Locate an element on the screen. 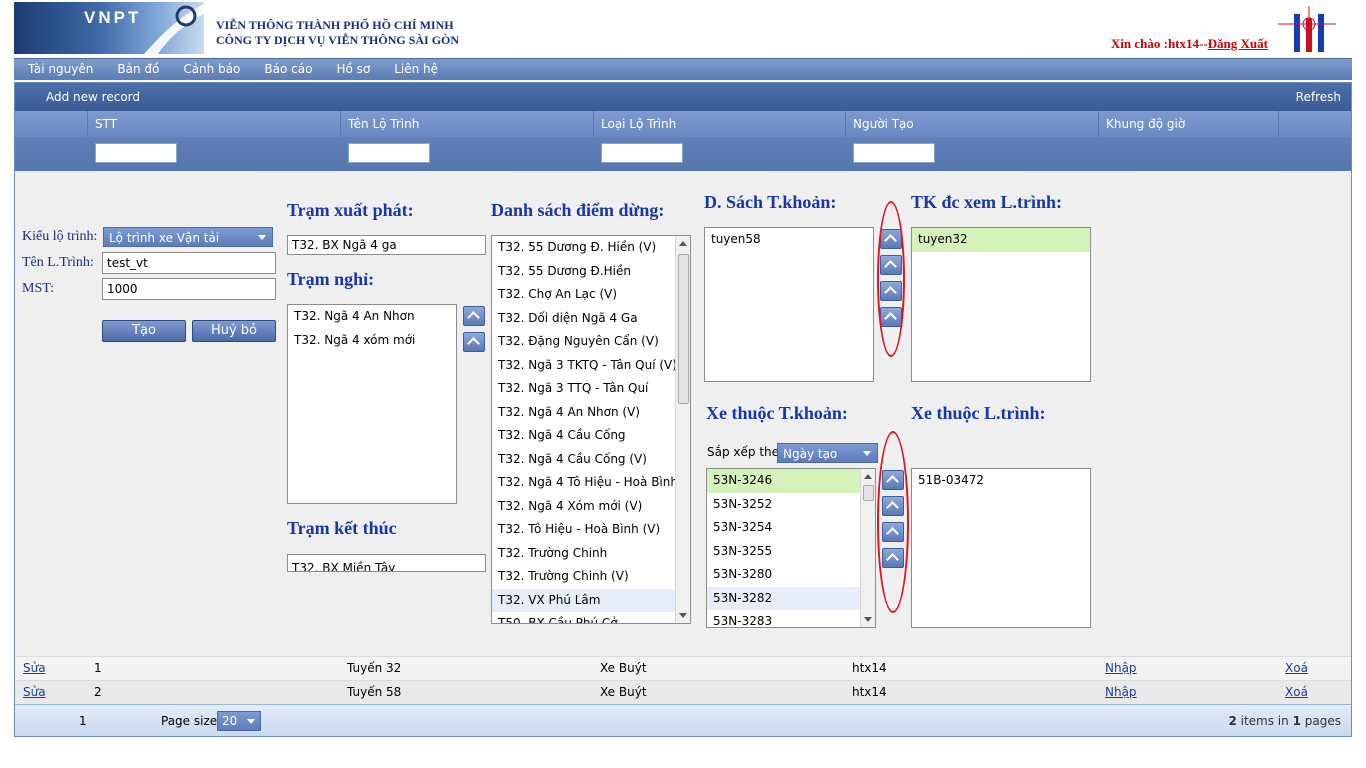 Image resolution: width=1366 pixels, height=768 pixels. row-ten: Tuyến 58 is located at coordinates (374, 692).